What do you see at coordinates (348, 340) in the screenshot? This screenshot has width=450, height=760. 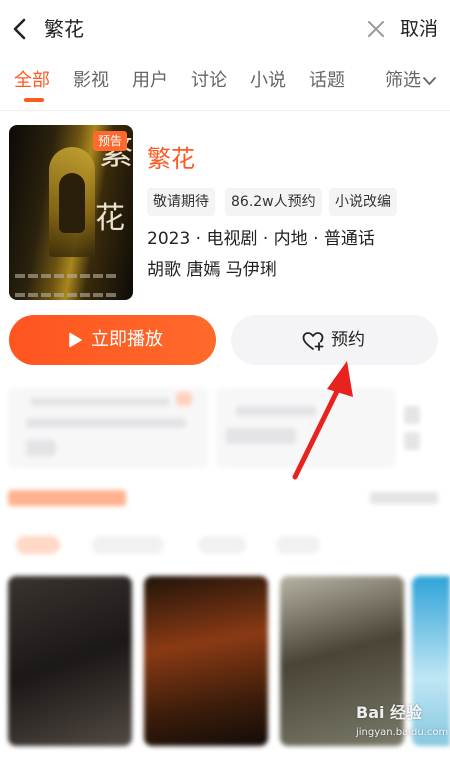 I see `reserve-label: 预约` at bounding box center [348, 340].